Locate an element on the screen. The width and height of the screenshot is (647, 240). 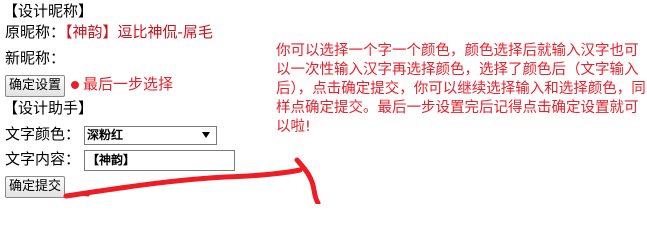
hand-drawn-arrow-icon is located at coordinates (192, 180).